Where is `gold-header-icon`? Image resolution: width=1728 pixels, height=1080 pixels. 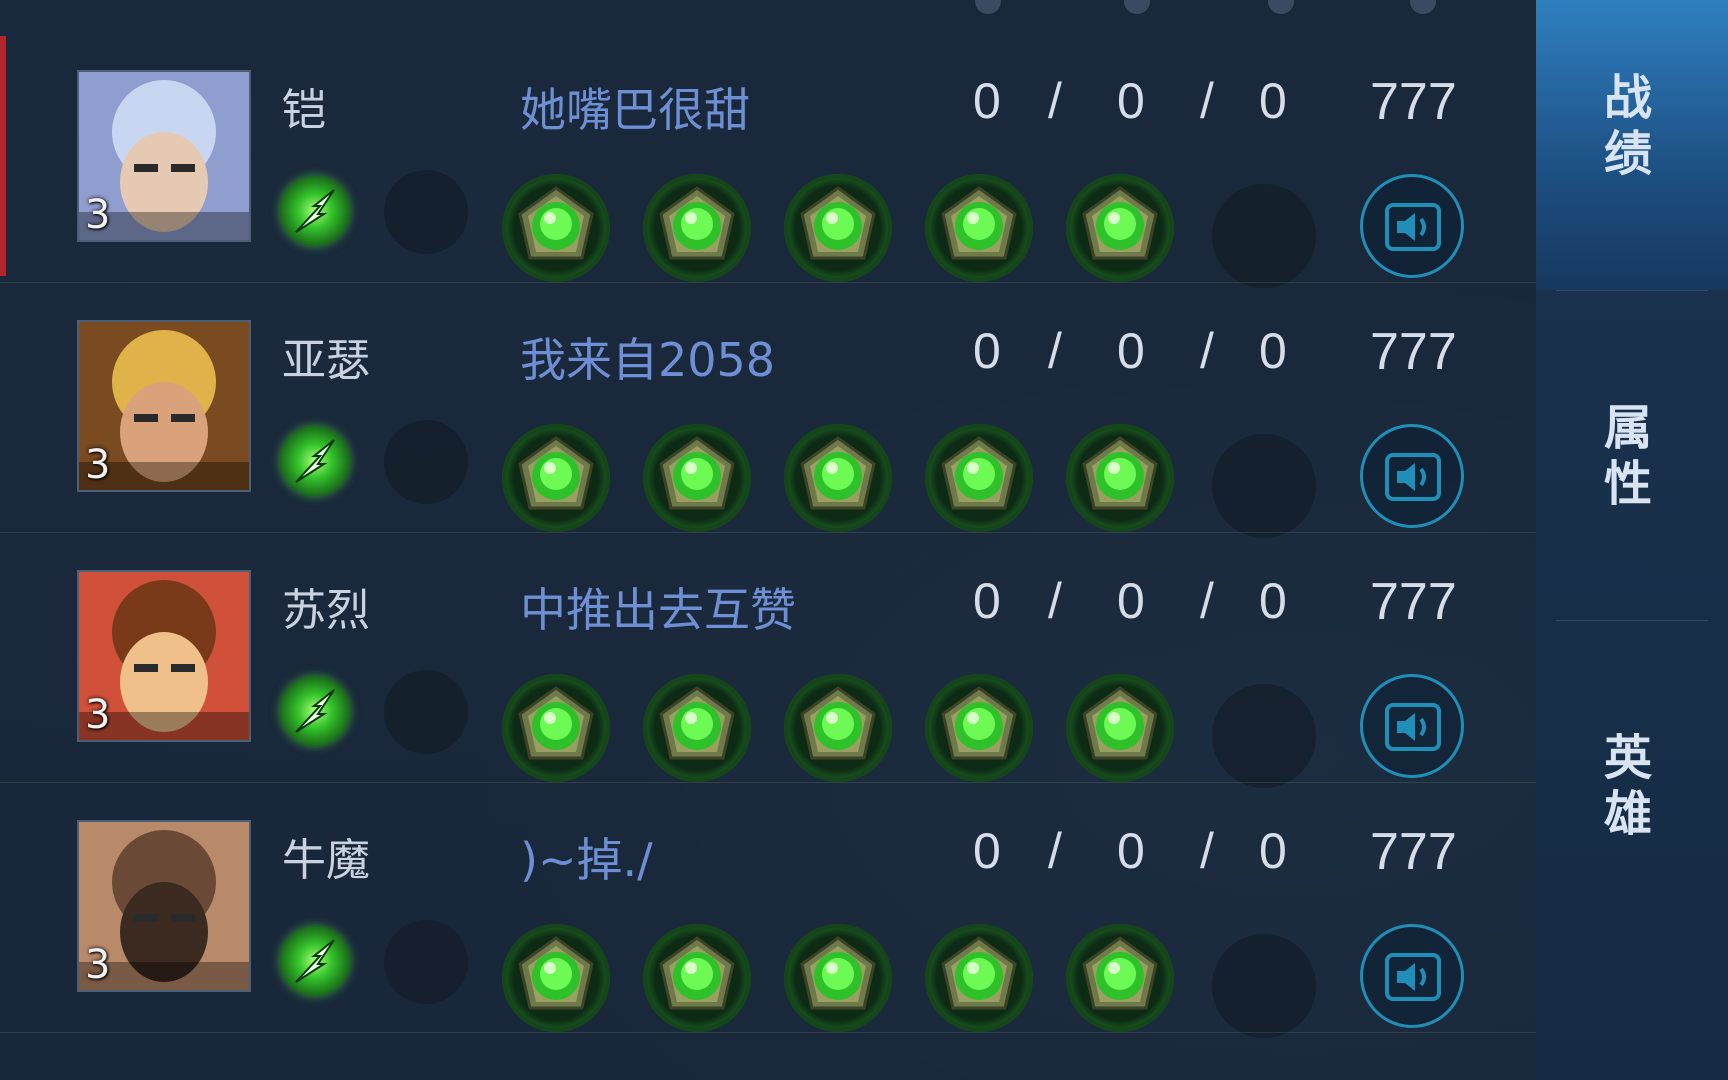
gold-header-icon is located at coordinates (1137, 7).